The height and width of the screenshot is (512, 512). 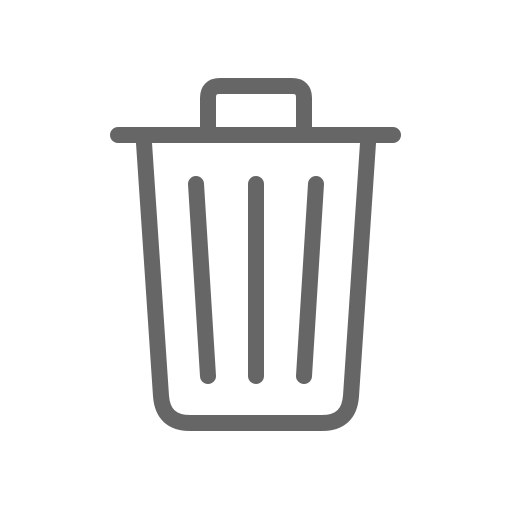 What do you see at coordinates (256, 107) in the screenshot?
I see `trash-lid-handle` at bounding box center [256, 107].